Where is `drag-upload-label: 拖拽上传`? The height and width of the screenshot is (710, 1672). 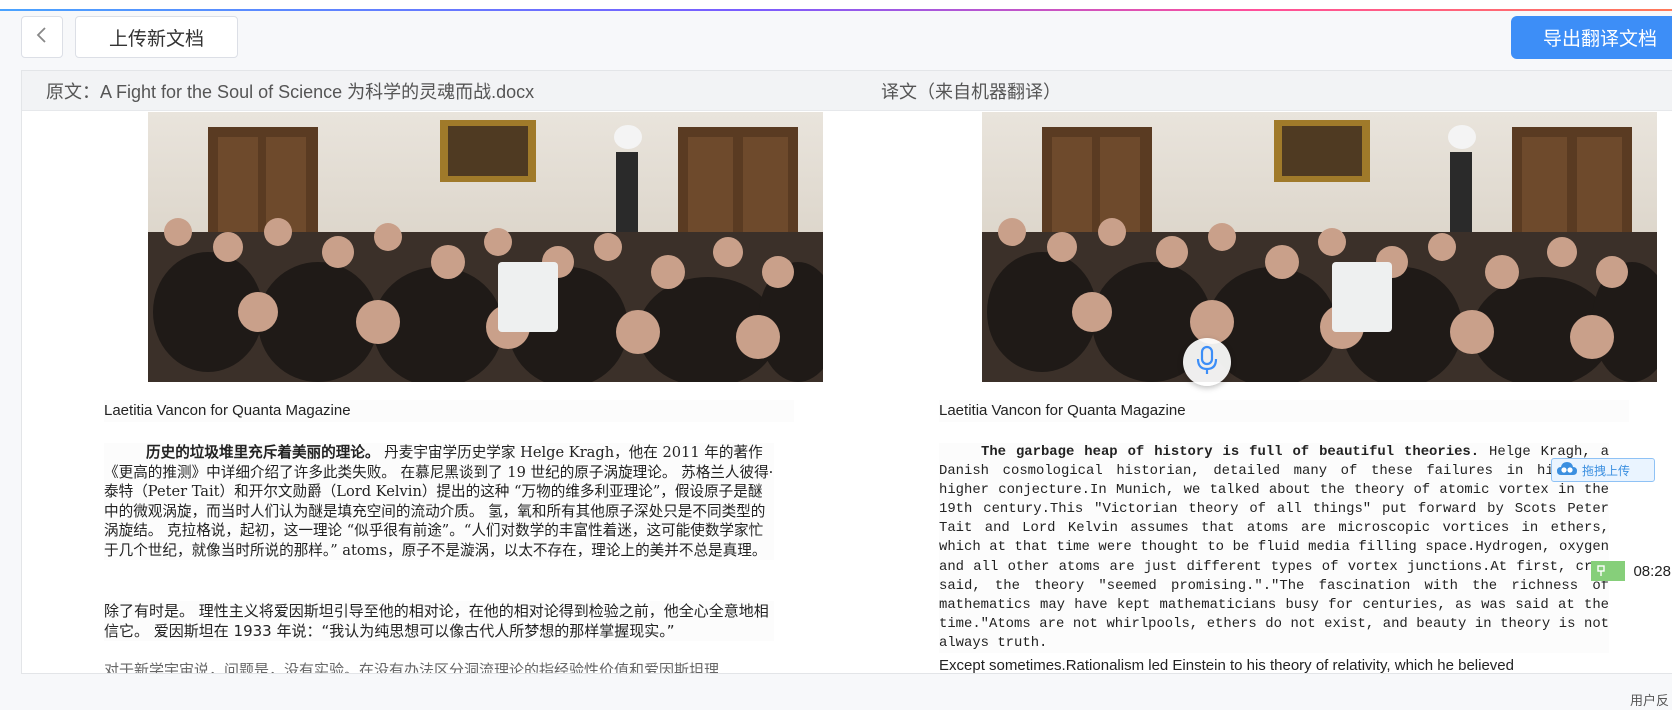 drag-upload-label: 拖拽上传 is located at coordinates (1606, 470).